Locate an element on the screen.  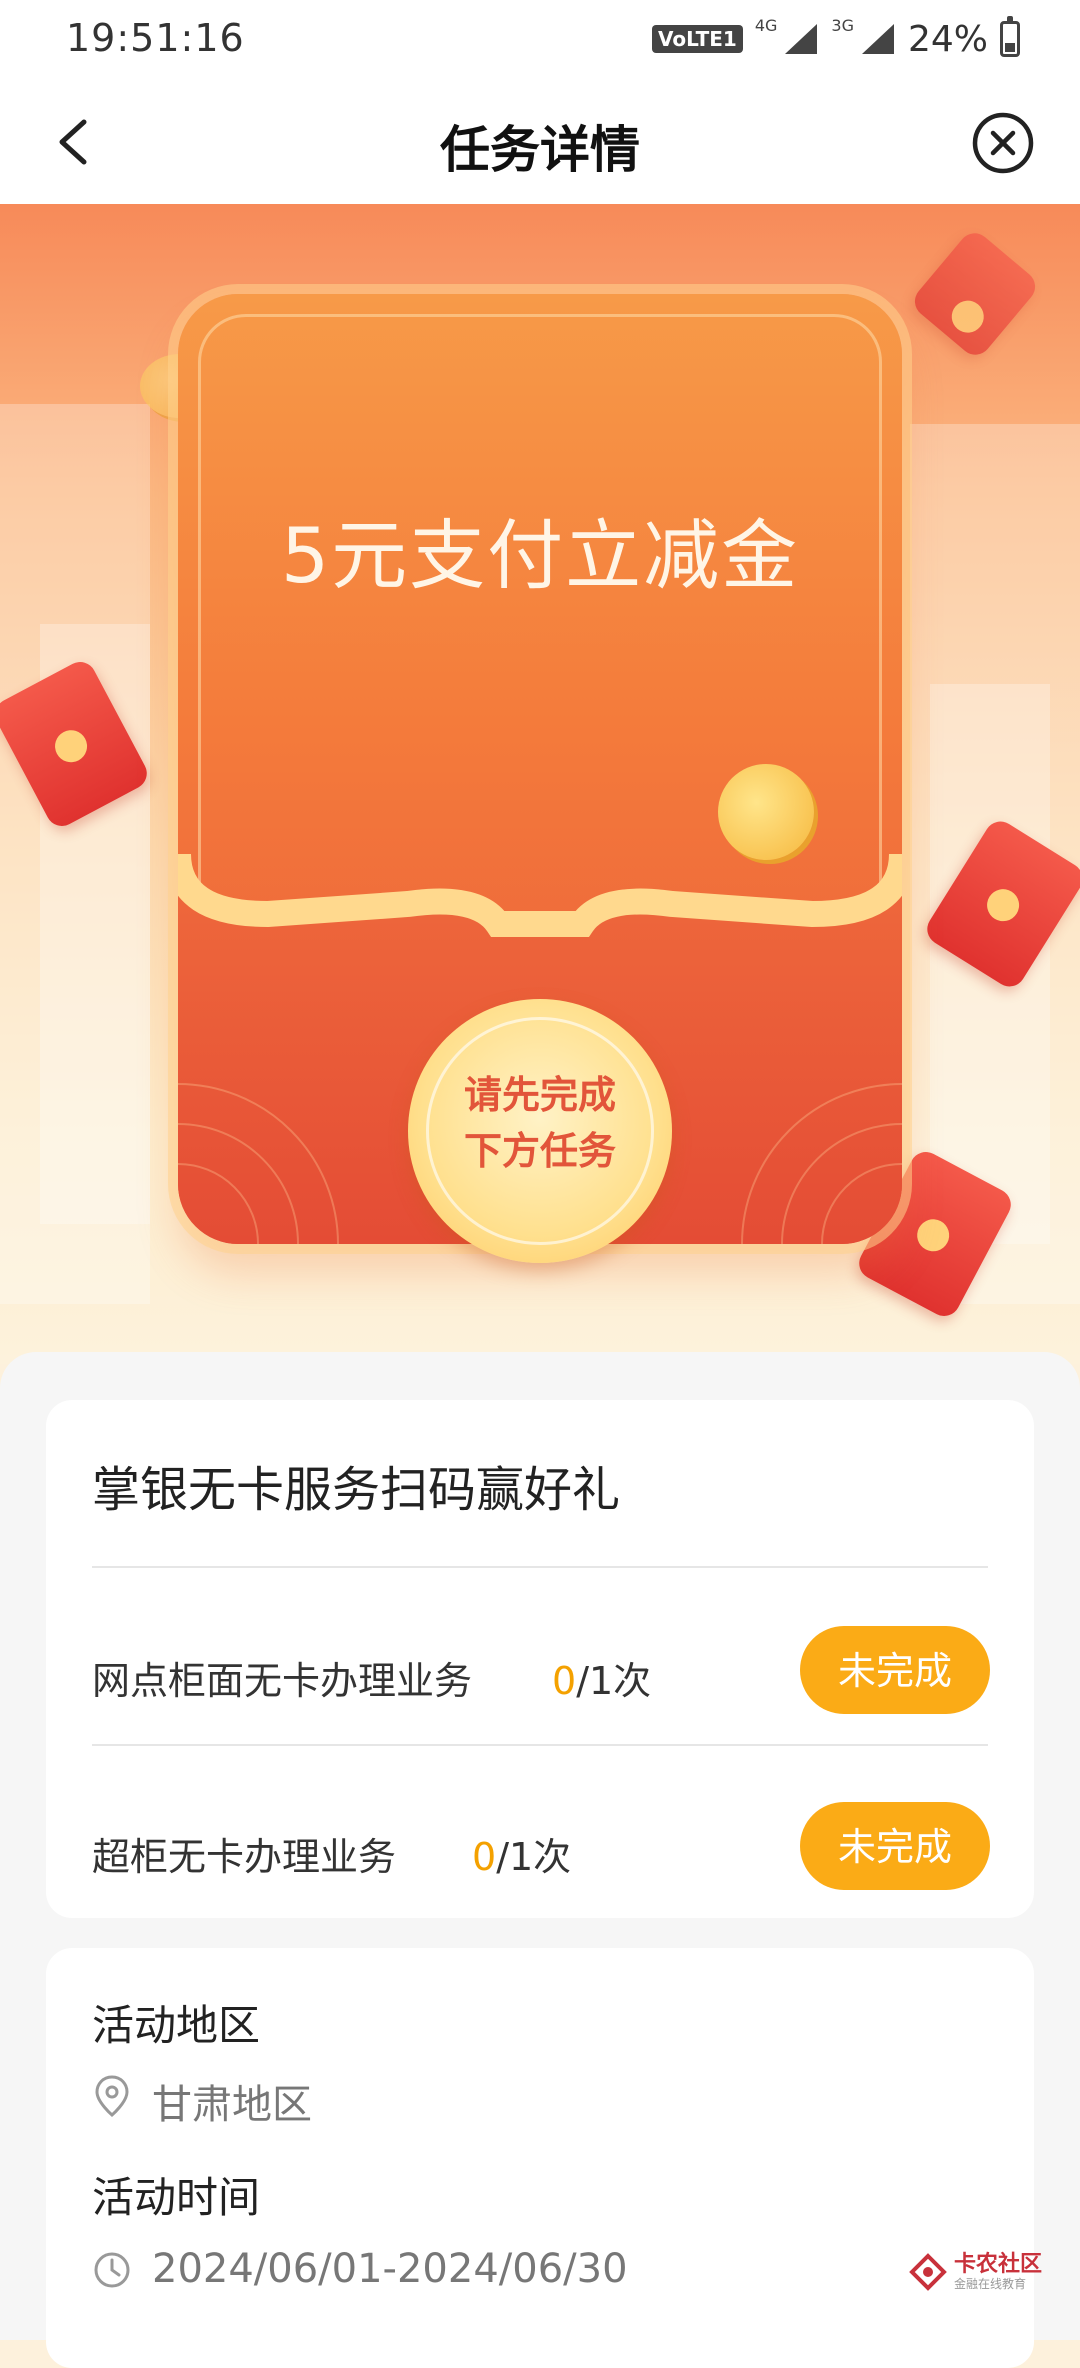
task-name: 网点柜面无卡办理业务 is located at coordinates (282, 1681).